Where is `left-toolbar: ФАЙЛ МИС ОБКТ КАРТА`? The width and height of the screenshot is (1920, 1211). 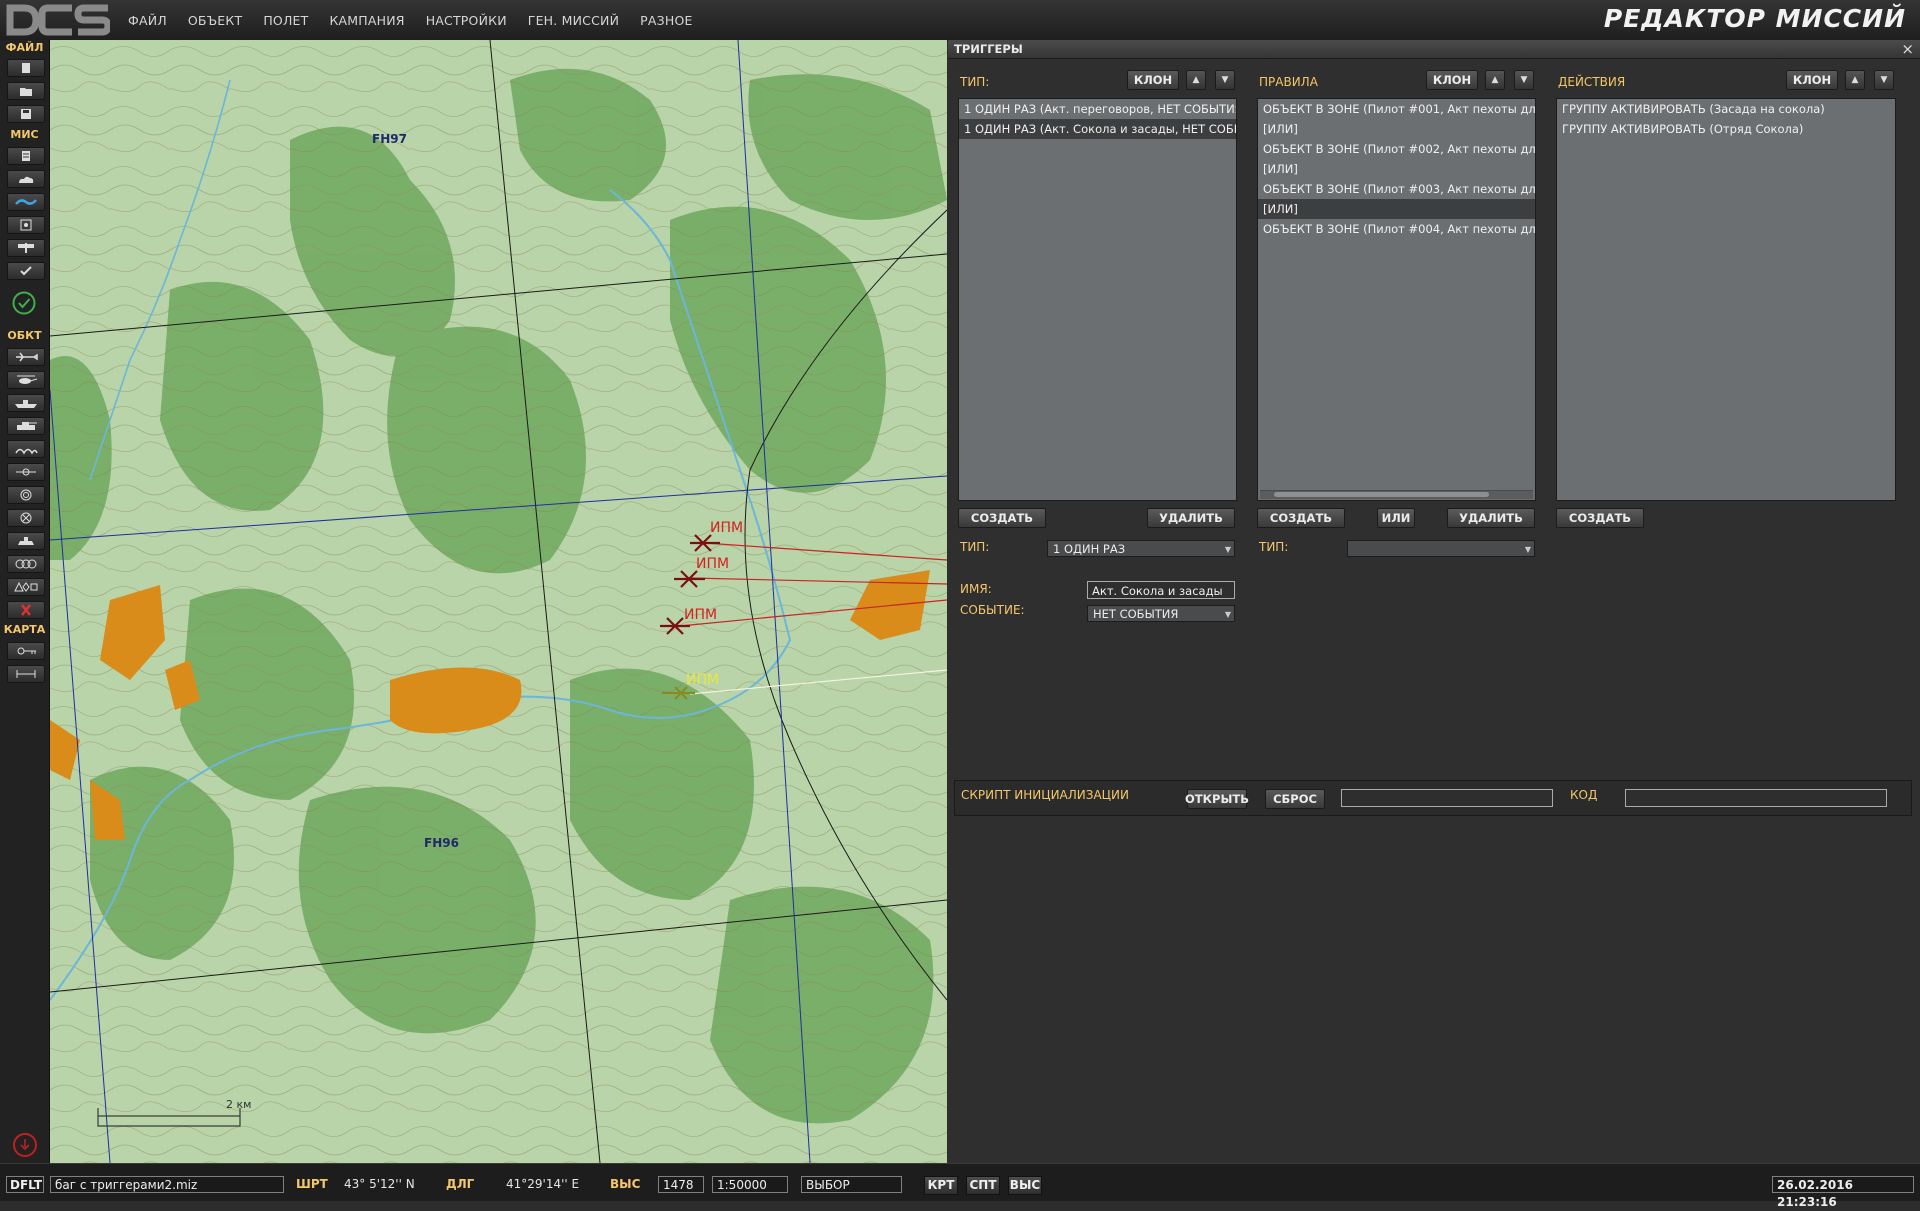 left-toolbar: ФАЙЛ МИС ОБКТ КАРТА is located at coordinates (25, 601).